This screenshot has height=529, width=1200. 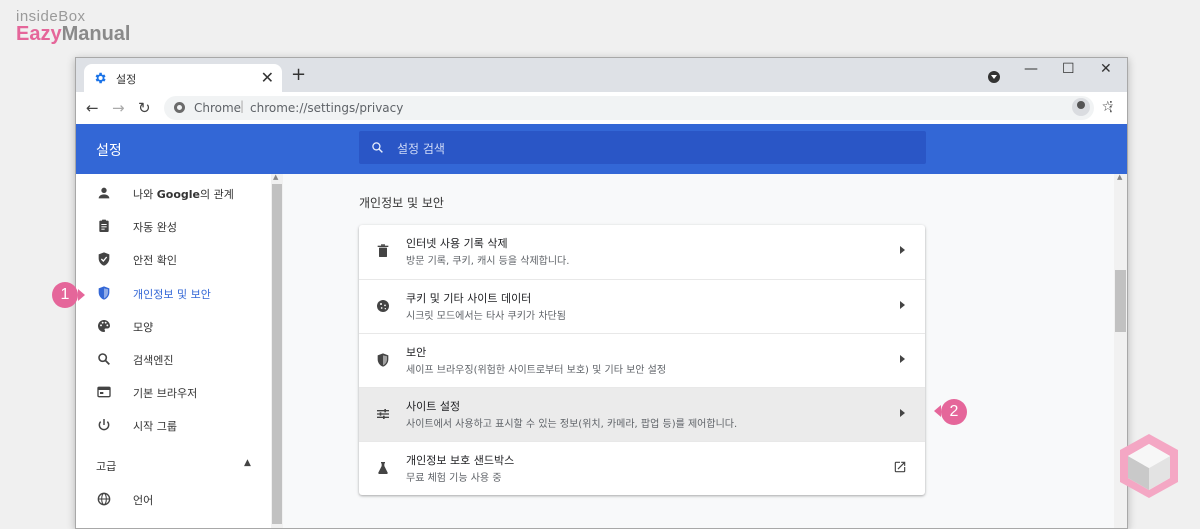 What do you see at coordinates (65, 295) in the screenshot?
I see `annotation-badge-1: 1` at bounding box center [65, 295].